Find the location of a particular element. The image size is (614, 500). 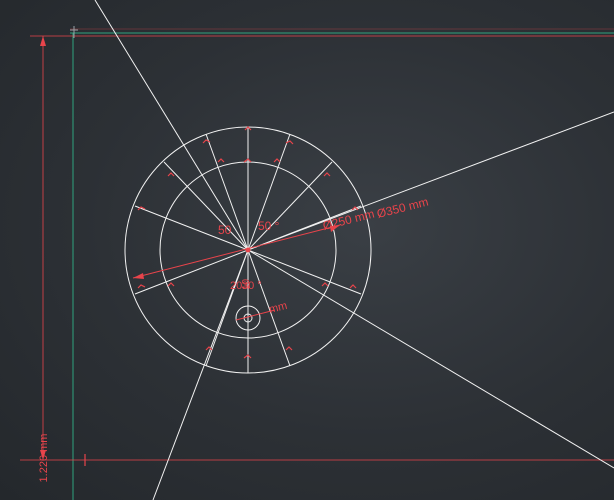

small-circle-label: mm is located at coordinates (278, 308).